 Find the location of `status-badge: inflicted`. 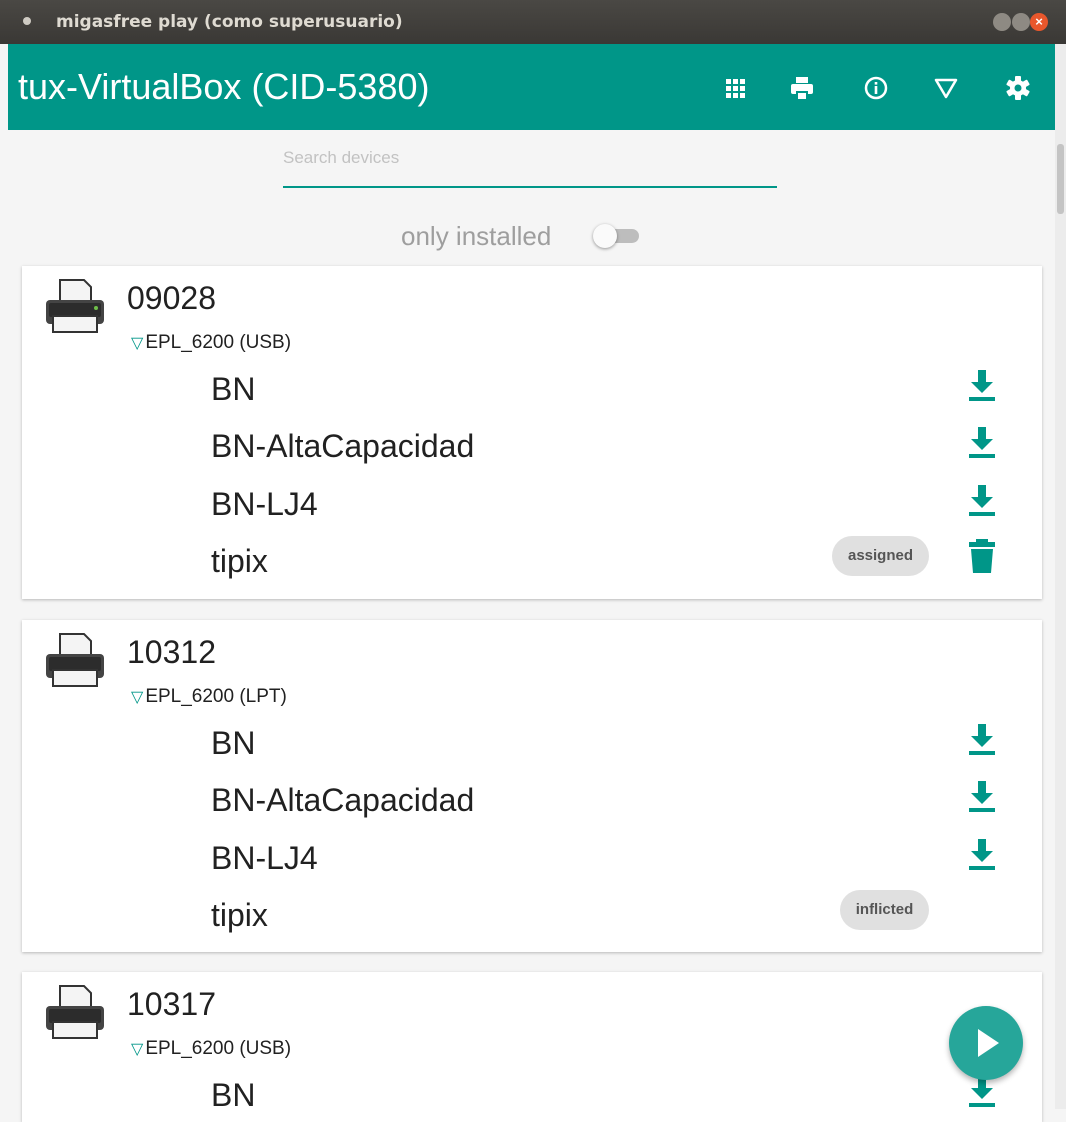

status-badge: inflicted is located at coordinates (884, 910).